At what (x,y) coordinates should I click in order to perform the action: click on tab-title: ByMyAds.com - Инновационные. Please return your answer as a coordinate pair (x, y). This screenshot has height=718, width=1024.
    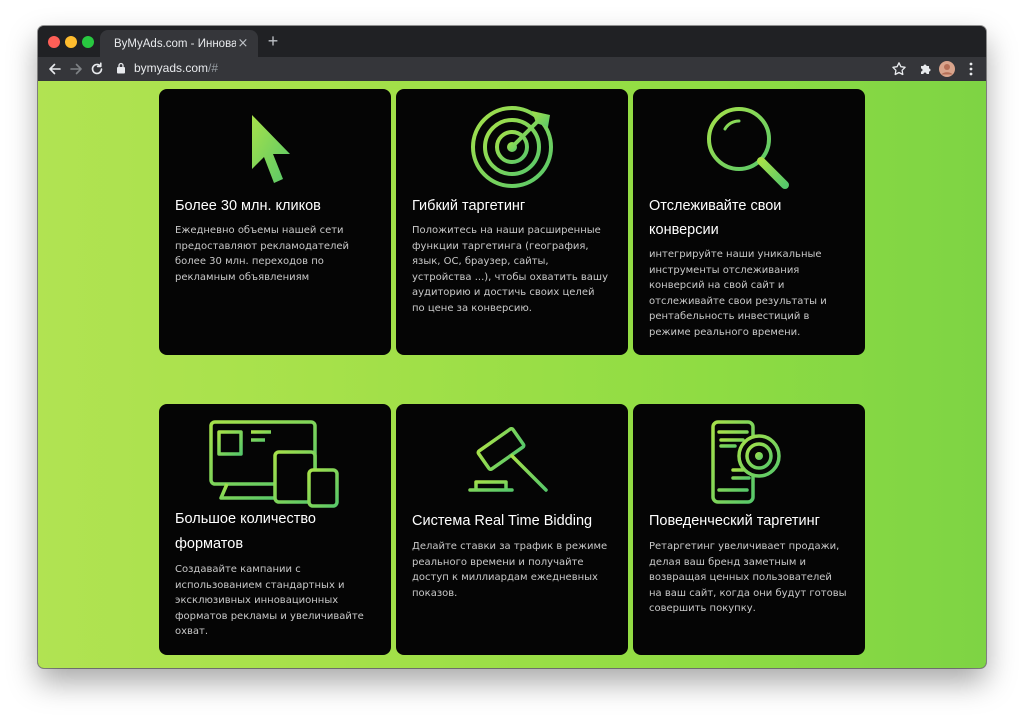
    Looking at the image, I should click on (175, 43).